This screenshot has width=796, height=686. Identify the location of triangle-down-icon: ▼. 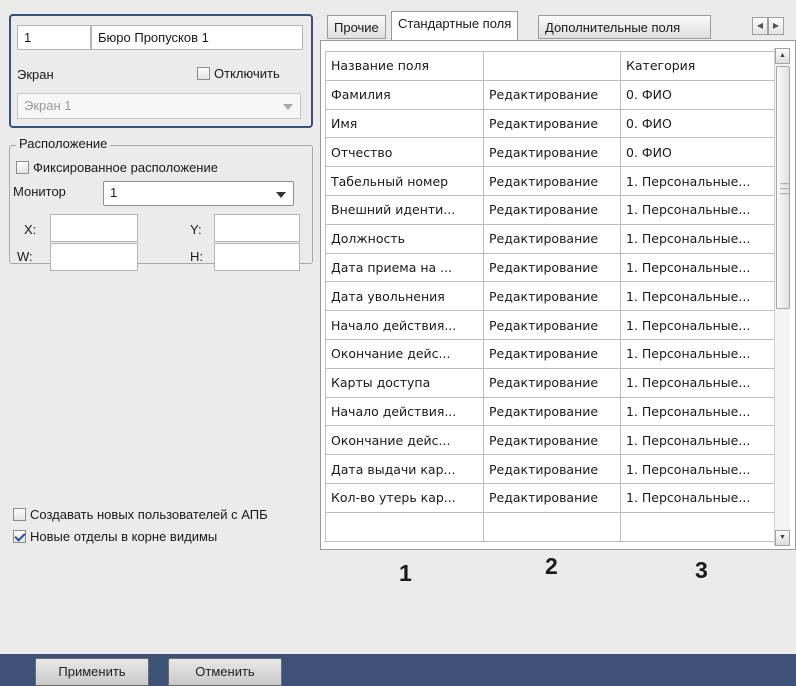
(782, 538).